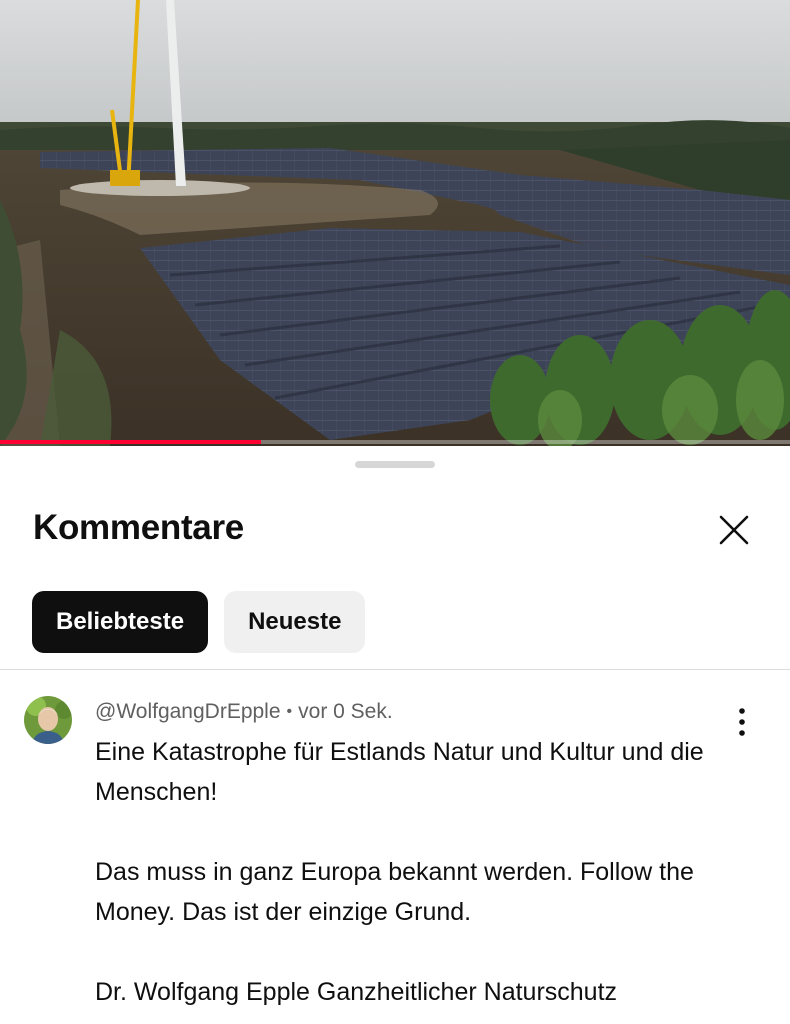  I want to click on comment-meta: @WolfgangDrEpple • vor 0 Sek., so click(244, 712).